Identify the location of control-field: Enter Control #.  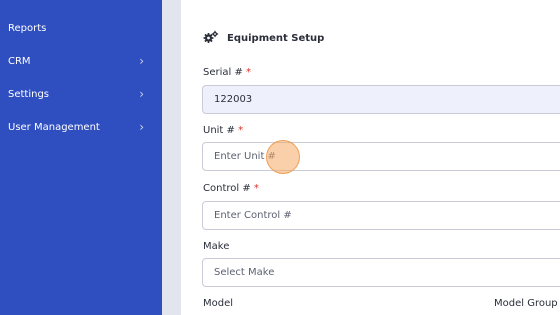
(381, 215).